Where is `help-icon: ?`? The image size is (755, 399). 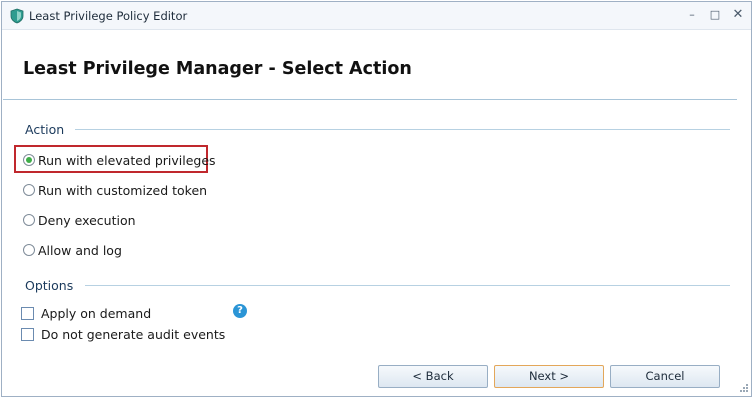 help-icon: ? is located at coordinates (240, 311).